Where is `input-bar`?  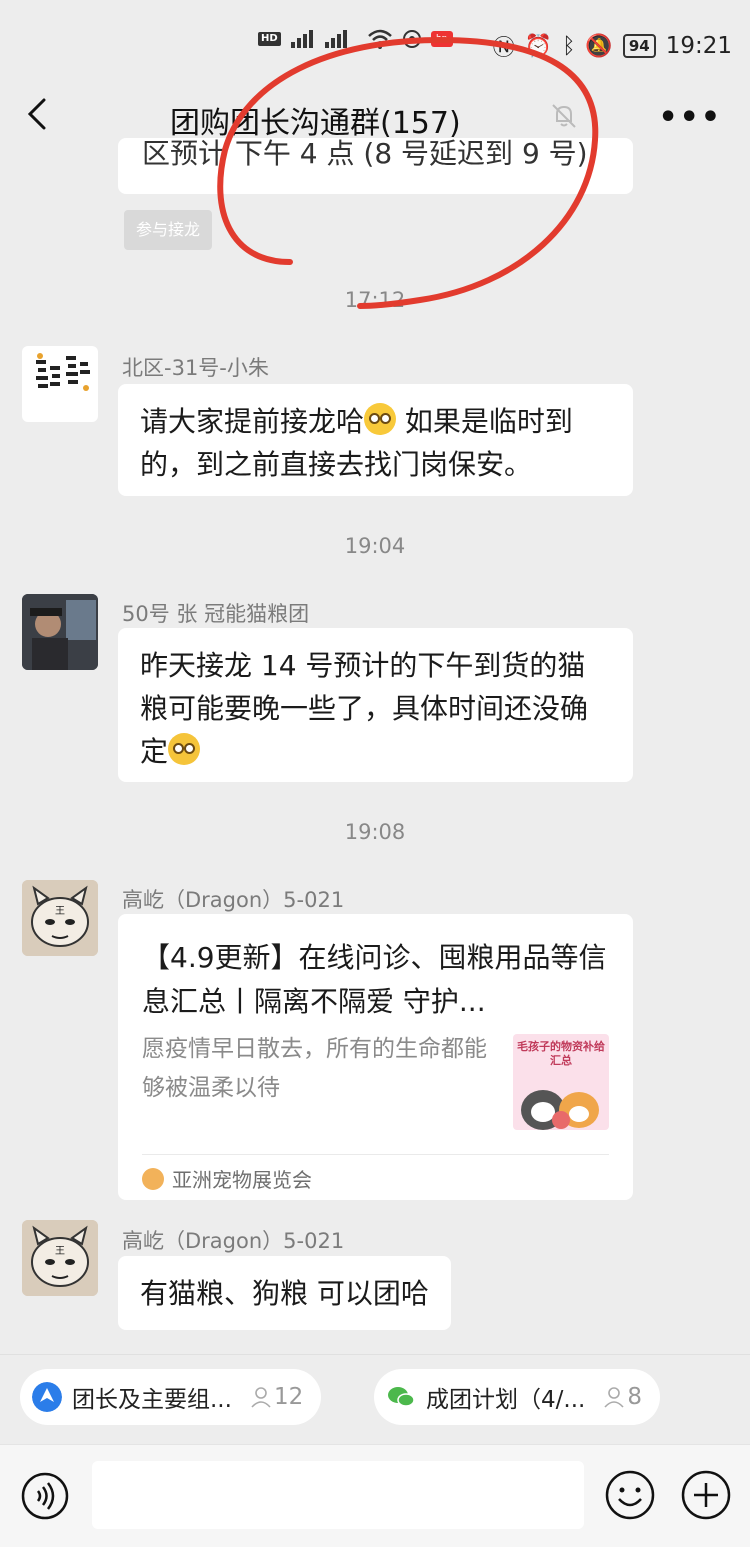
input-bar is located at coordinates (375, 1495).